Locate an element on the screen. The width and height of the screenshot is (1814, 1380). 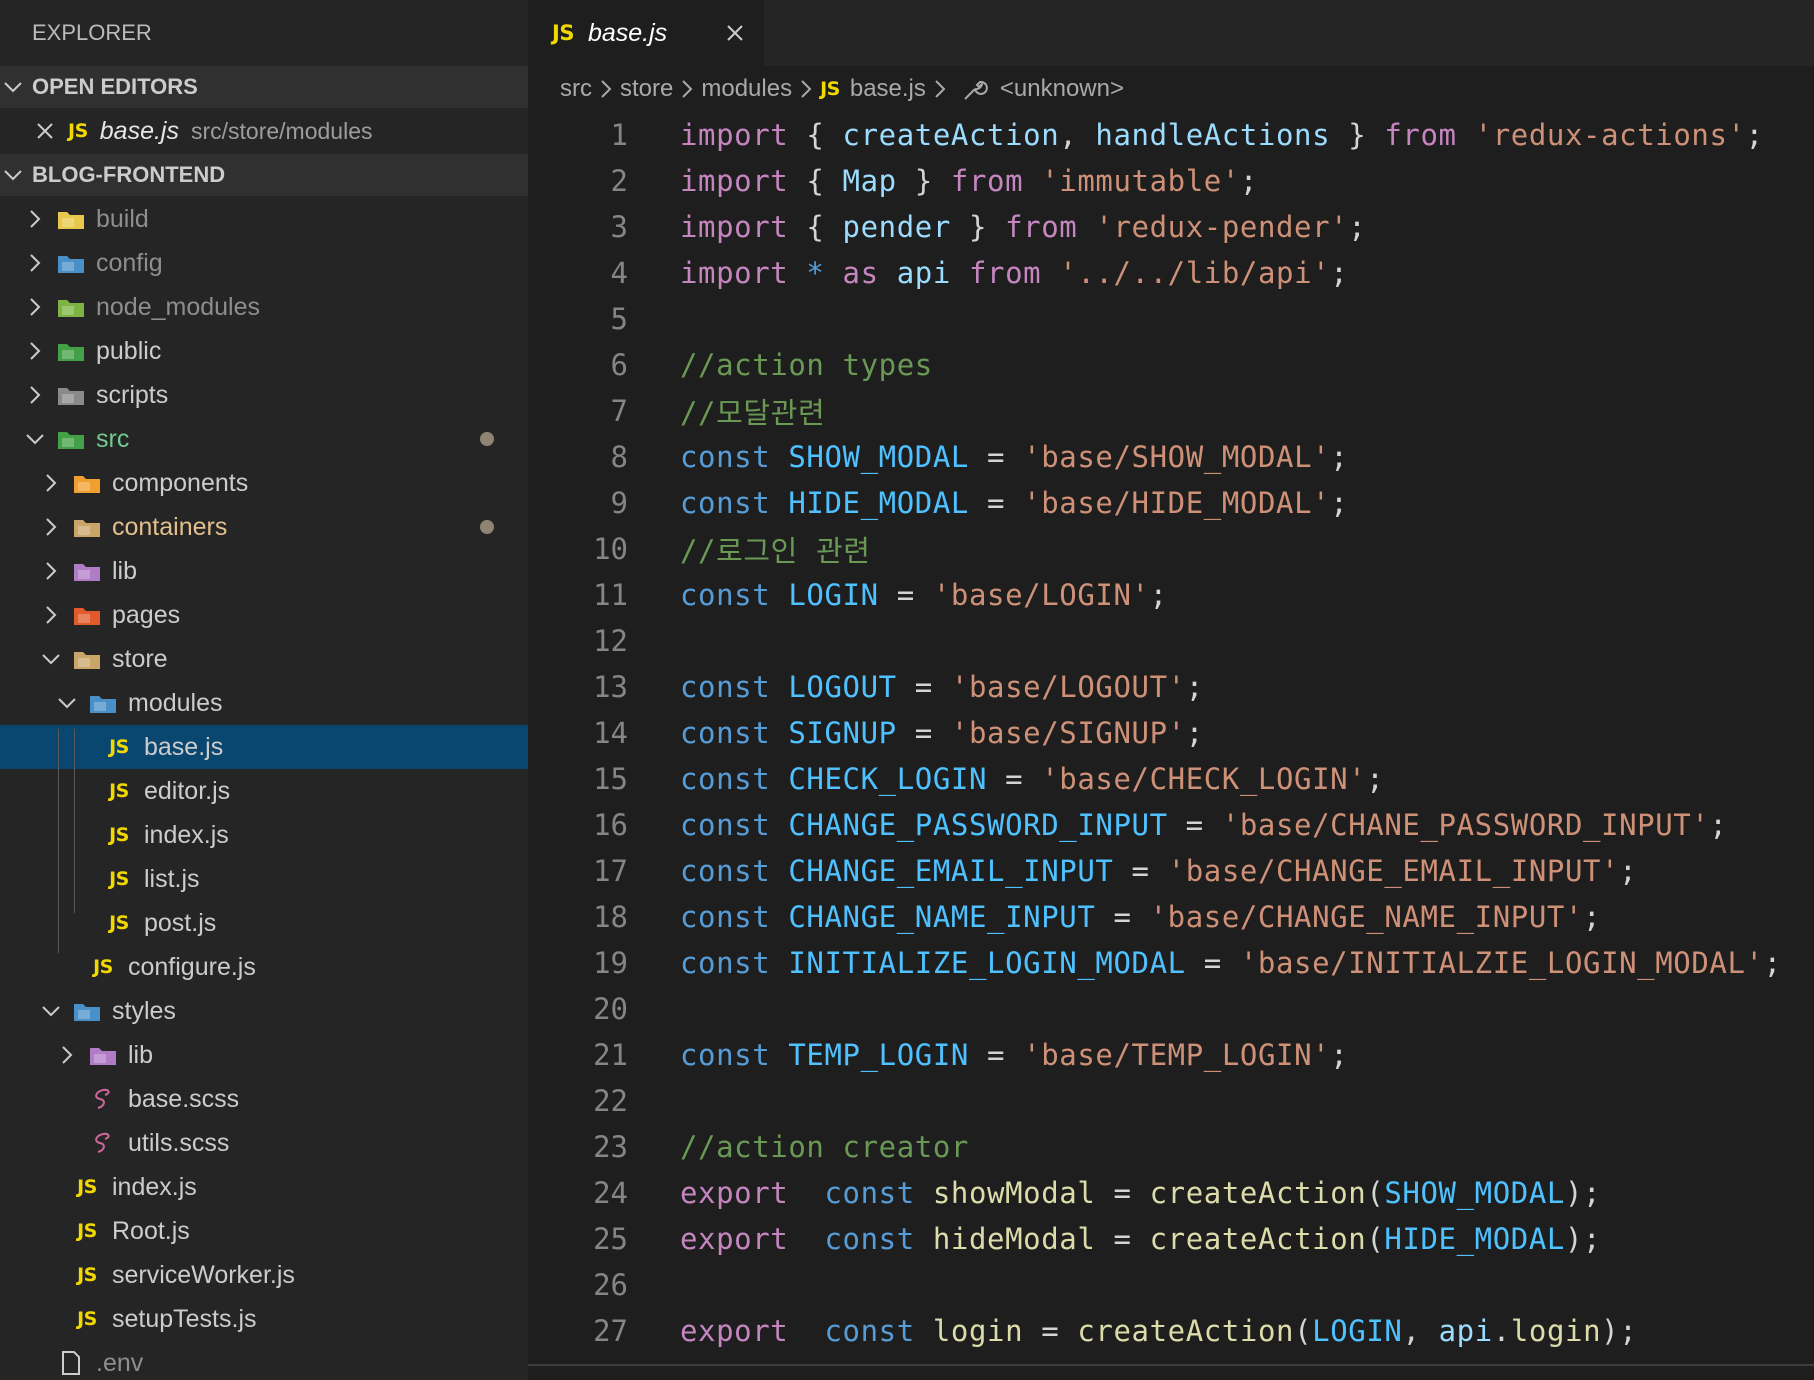
code-text: //로그인 관련 is located at coordinates (775, 551).